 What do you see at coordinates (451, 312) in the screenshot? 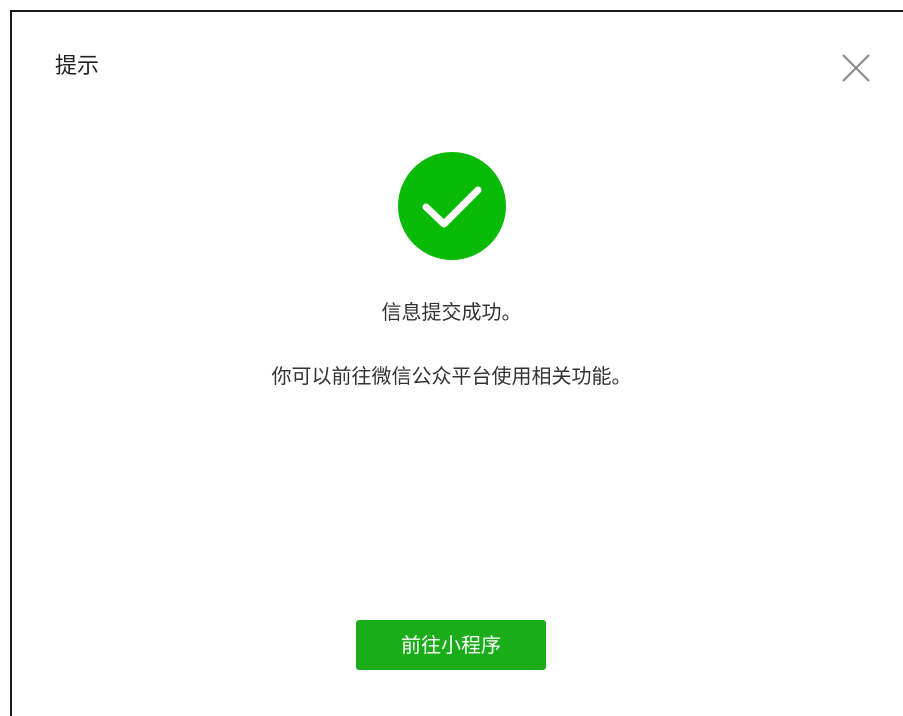
I see `success-message: 信息提交成功。` at bounding box center [451, 312].